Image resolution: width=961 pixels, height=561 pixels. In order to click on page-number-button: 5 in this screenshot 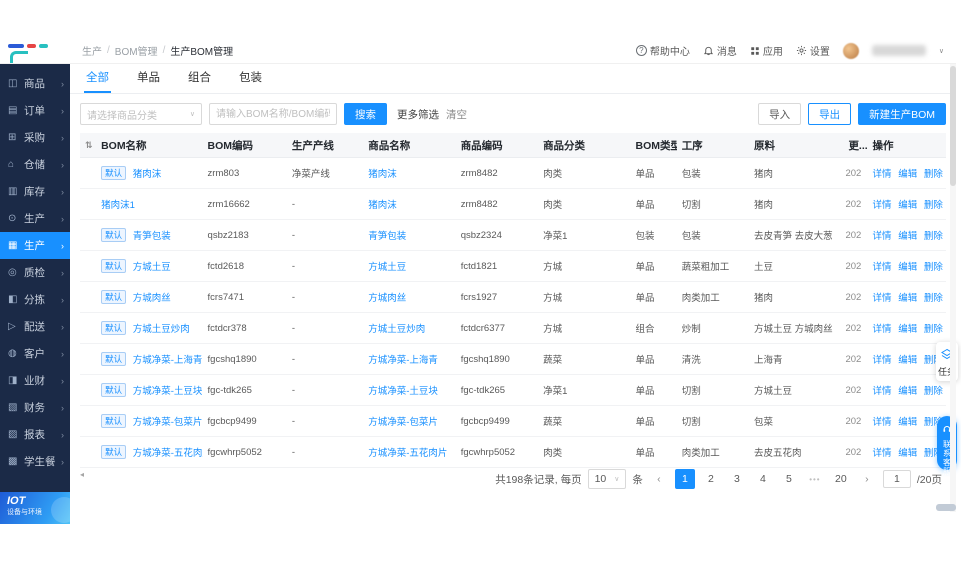, I will do `click(789, 479)`.